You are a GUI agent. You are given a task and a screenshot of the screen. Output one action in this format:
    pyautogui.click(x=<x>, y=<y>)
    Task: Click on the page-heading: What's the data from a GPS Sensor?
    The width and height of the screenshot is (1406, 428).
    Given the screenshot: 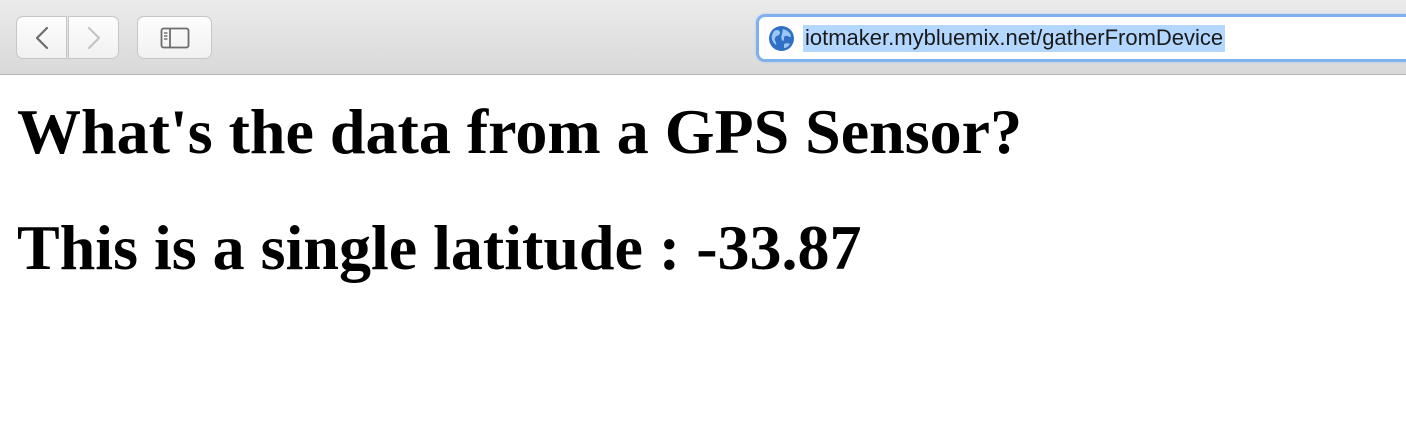 What is the action you would take?
    pyautogui.click(x=520, y=131)
    